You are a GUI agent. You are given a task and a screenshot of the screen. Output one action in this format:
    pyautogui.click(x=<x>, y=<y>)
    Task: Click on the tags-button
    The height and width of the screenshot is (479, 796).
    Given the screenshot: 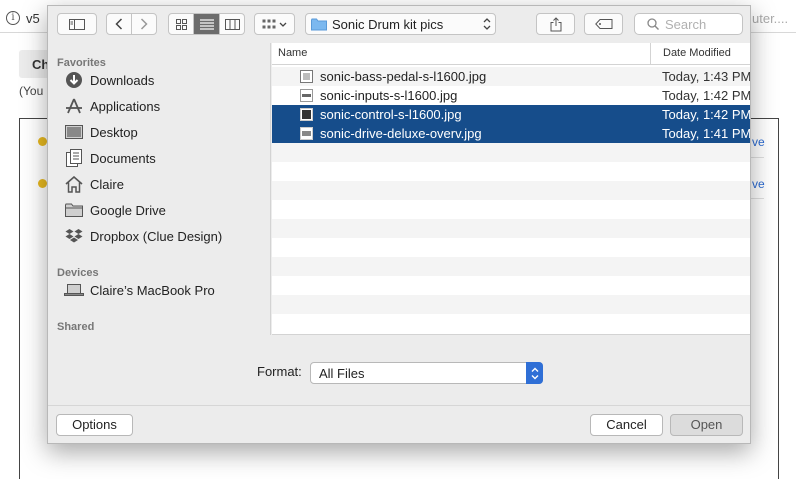 What is the action you would take?
    pyautogui.click(x=603, y=24)
    